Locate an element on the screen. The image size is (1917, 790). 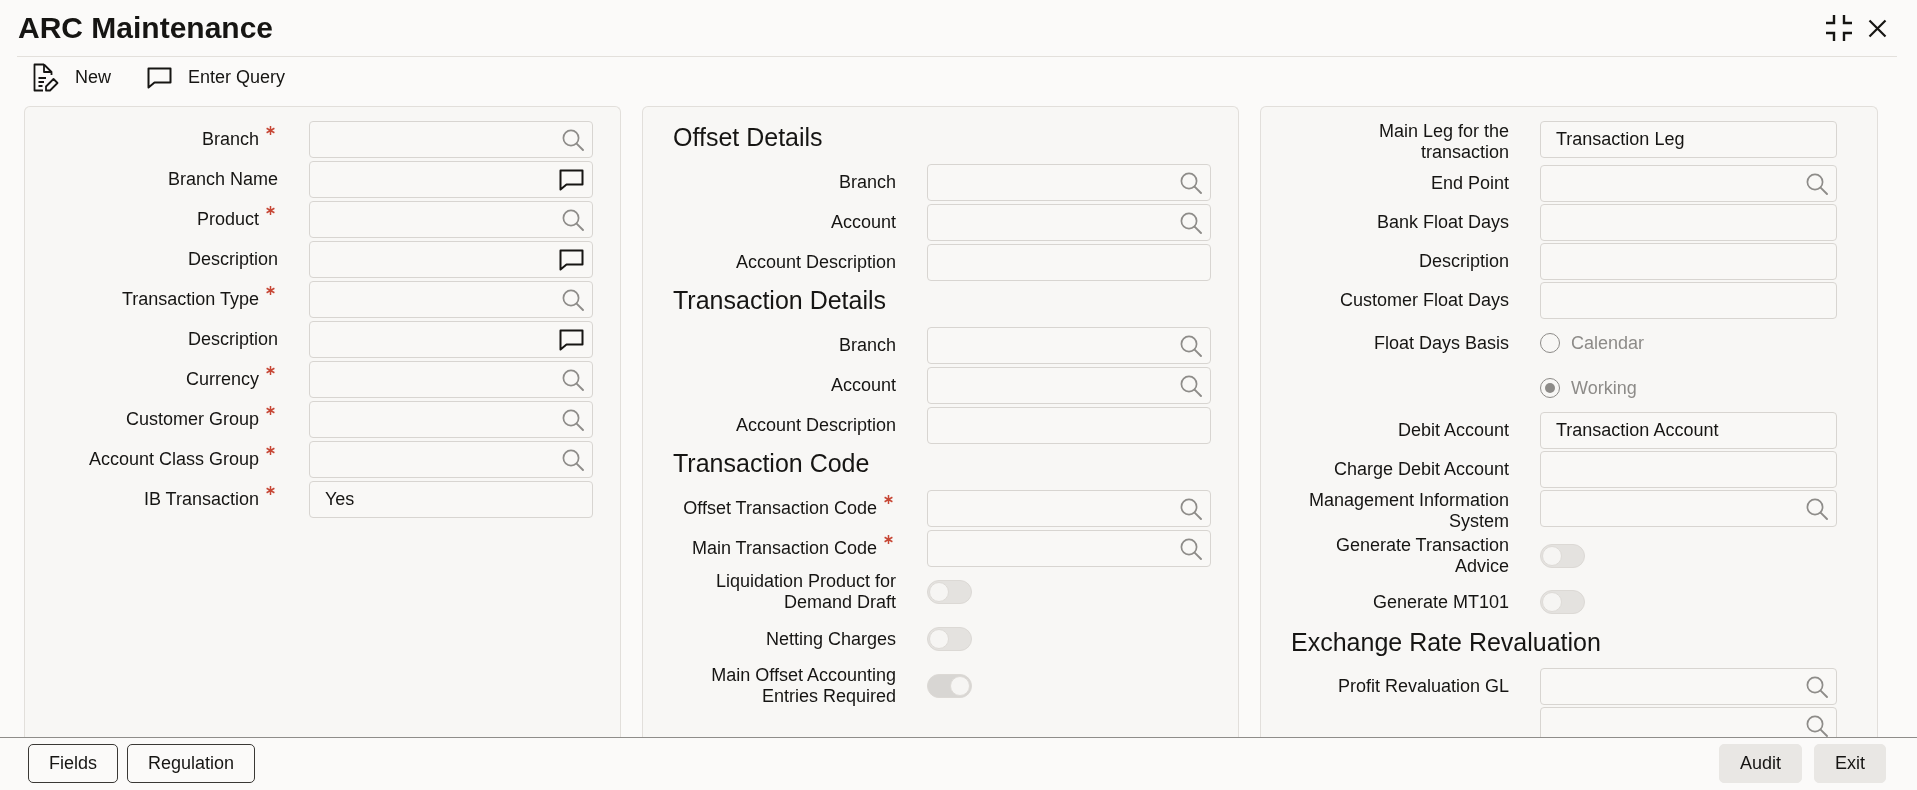
field-label: Customer Float Days is located at coordinates (1424, 300).